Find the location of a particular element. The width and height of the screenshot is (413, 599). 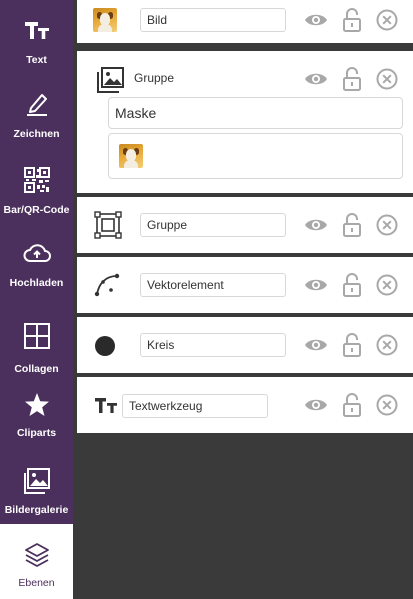

sidebar-item-bar-qr-code: Bar/QR-Code is located at coordinates (36, 182).